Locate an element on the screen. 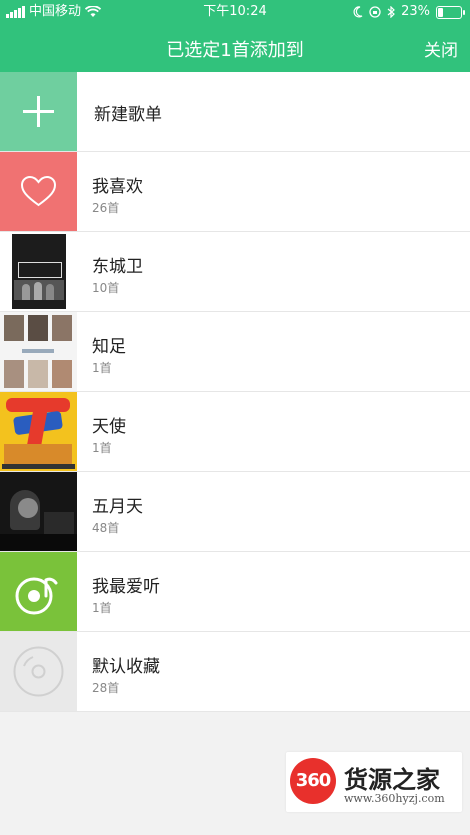 The height and width of the screenshot is (835, 470). page-title: 已选定1首添加到 is located at coordinates (235, 50).